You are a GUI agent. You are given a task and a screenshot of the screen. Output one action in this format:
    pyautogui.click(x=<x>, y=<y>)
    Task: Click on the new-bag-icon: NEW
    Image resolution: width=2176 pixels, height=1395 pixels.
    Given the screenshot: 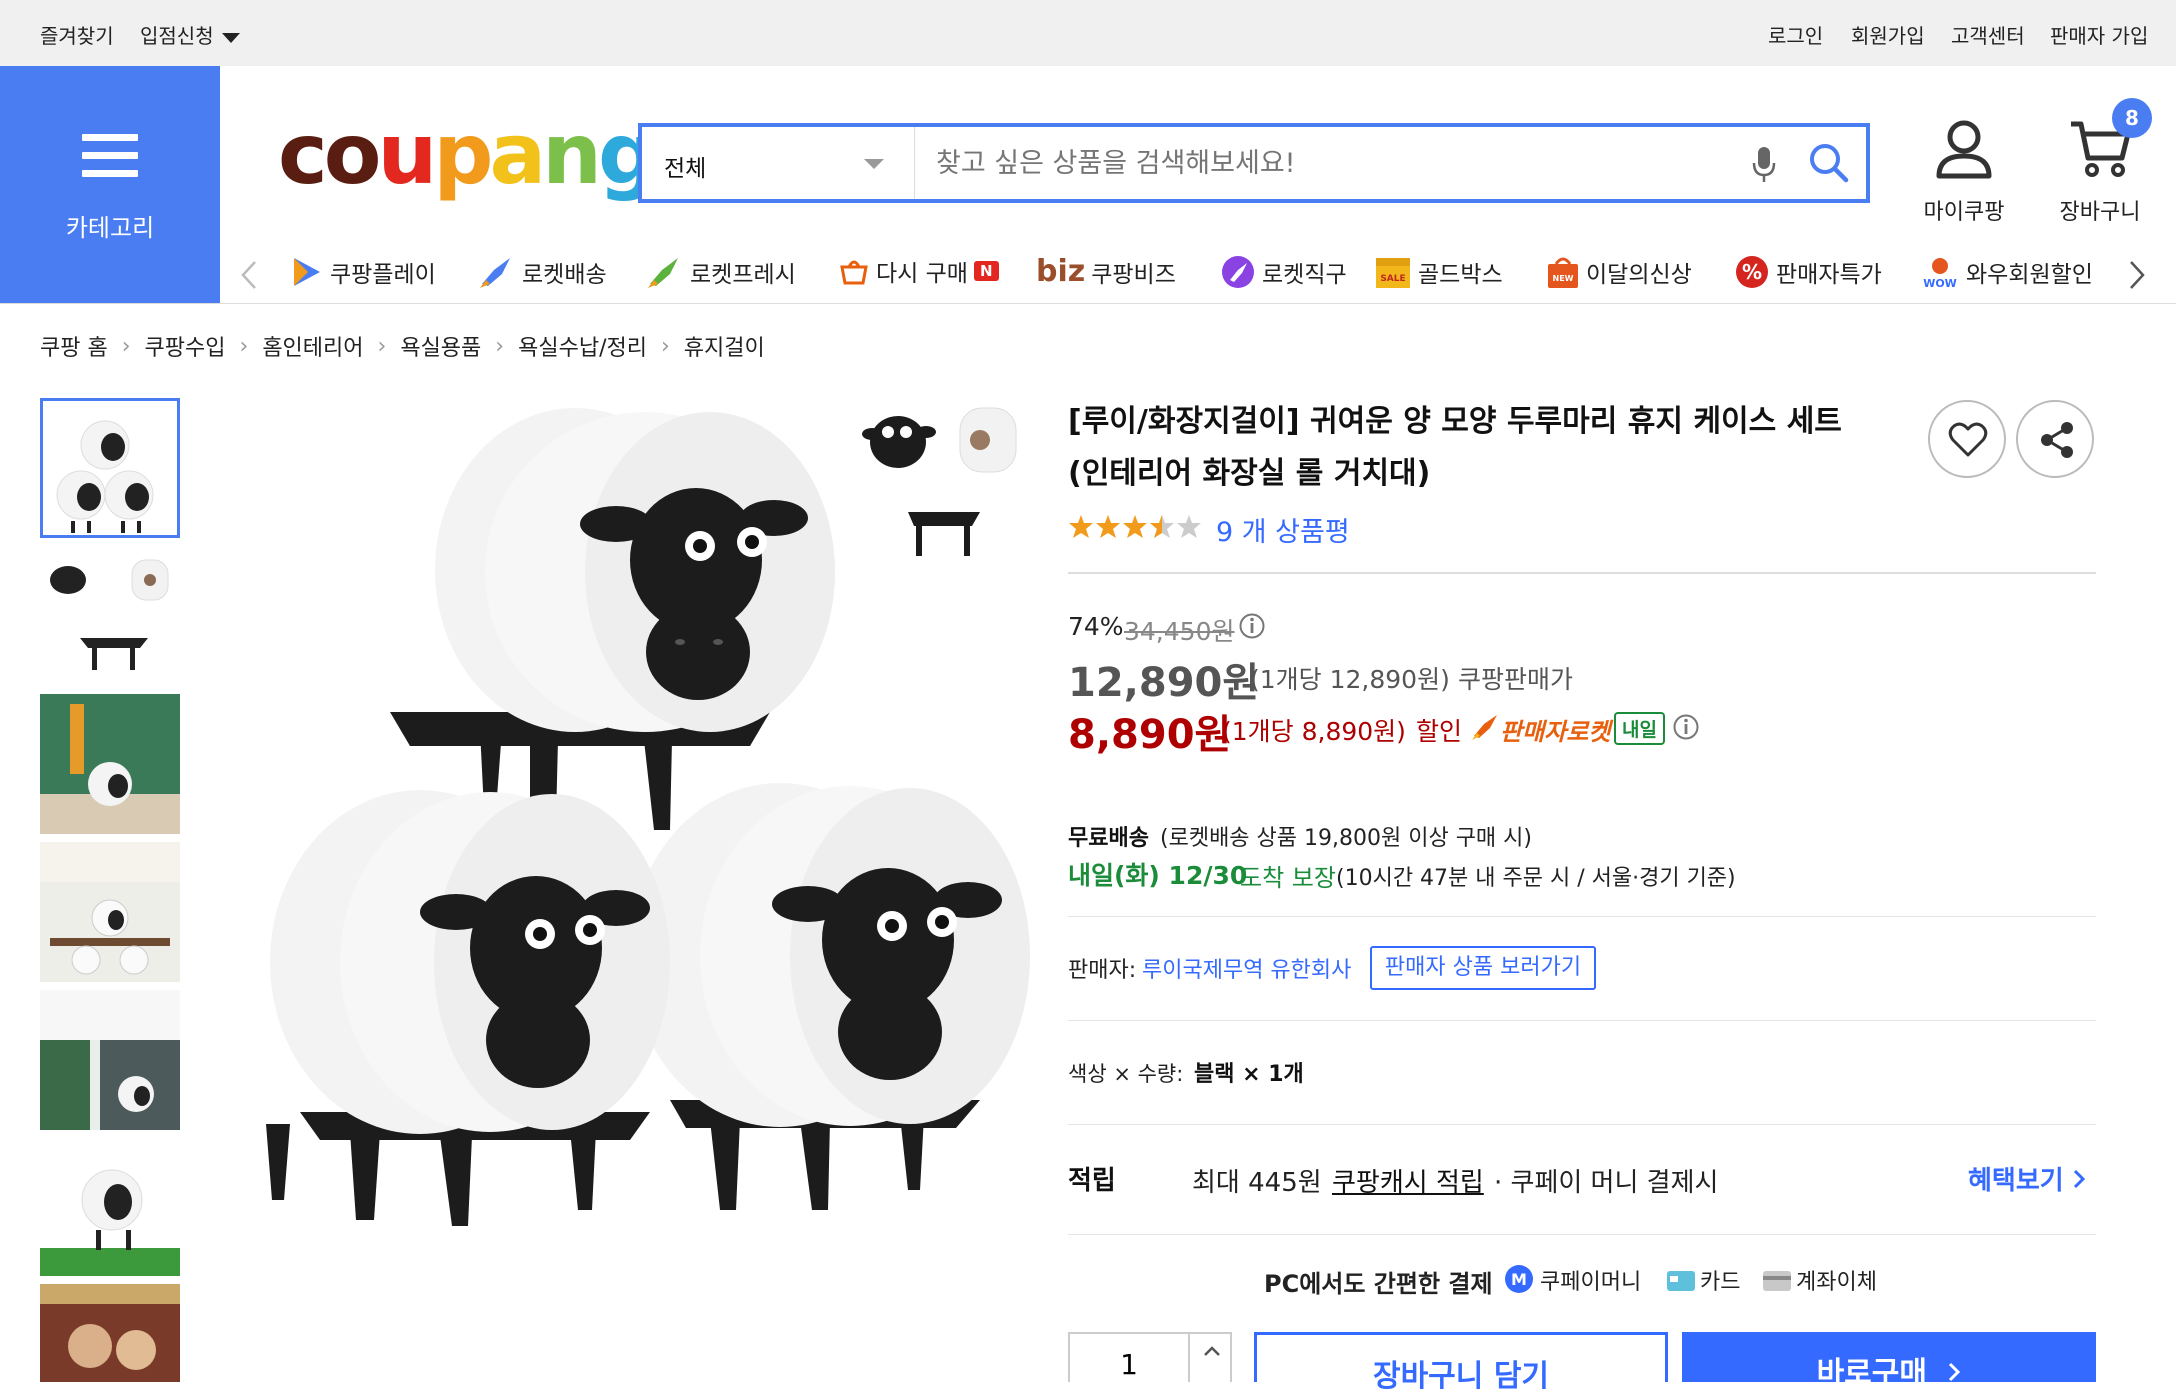 What is the action you would take?
    pyautogui.click(x=1563, y=272)
    